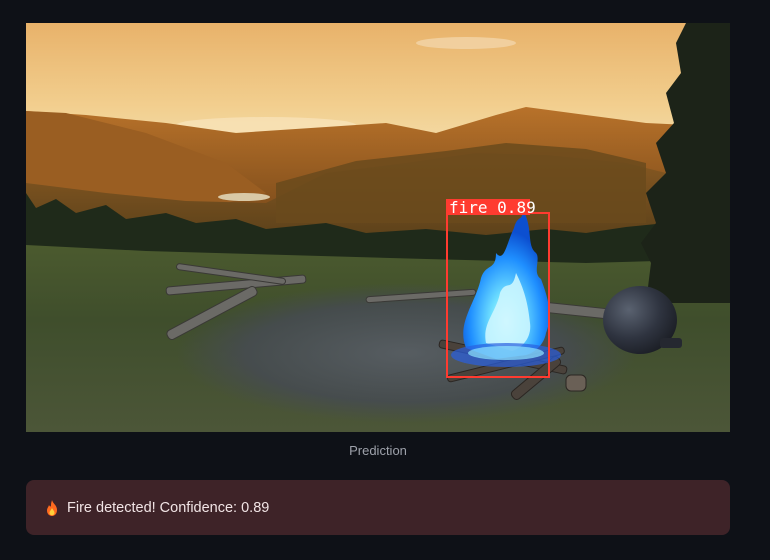 The image size is (770, 560). I want to click on detection-class-label: fire, so click(468, 207).